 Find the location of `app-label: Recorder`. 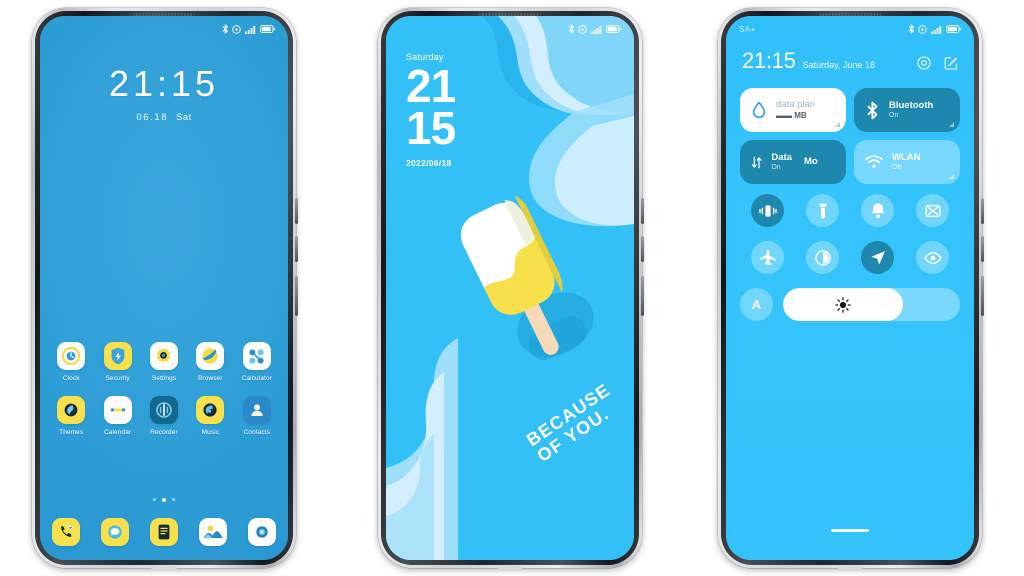

app-label: Recorder is located at coordinates (164, 432).